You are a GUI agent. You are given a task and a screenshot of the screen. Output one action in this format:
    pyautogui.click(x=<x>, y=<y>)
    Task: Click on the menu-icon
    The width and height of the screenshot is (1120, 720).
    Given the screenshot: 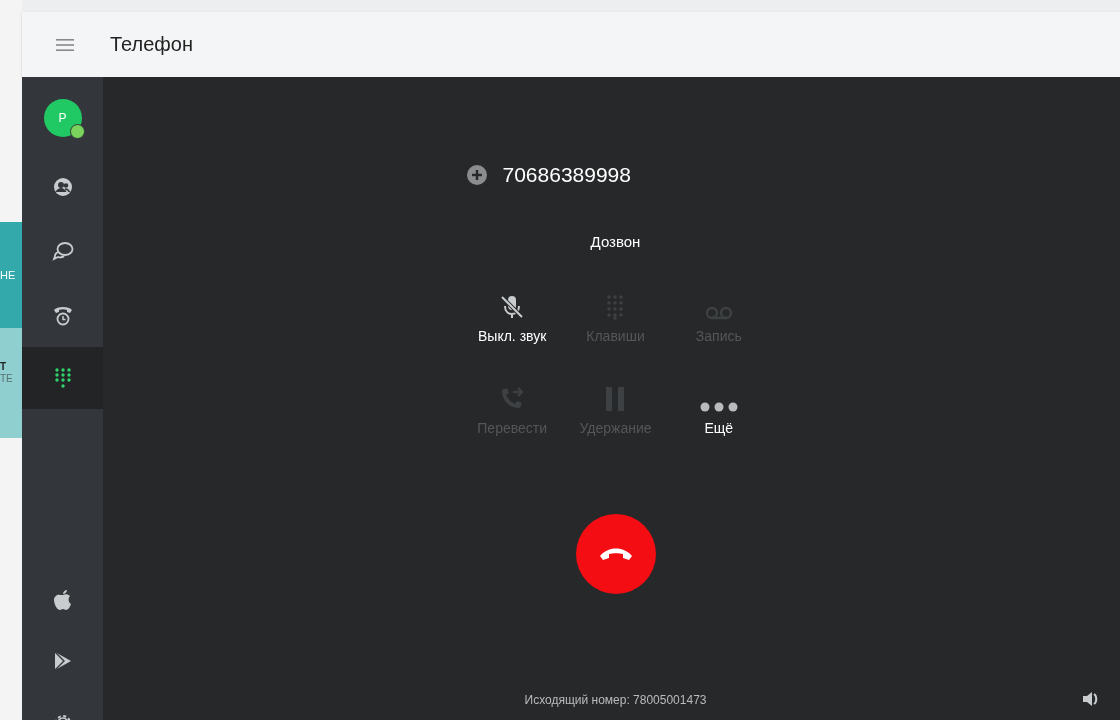 What is the action you would take?
    pyautogui.click(x=65, y=44)
    